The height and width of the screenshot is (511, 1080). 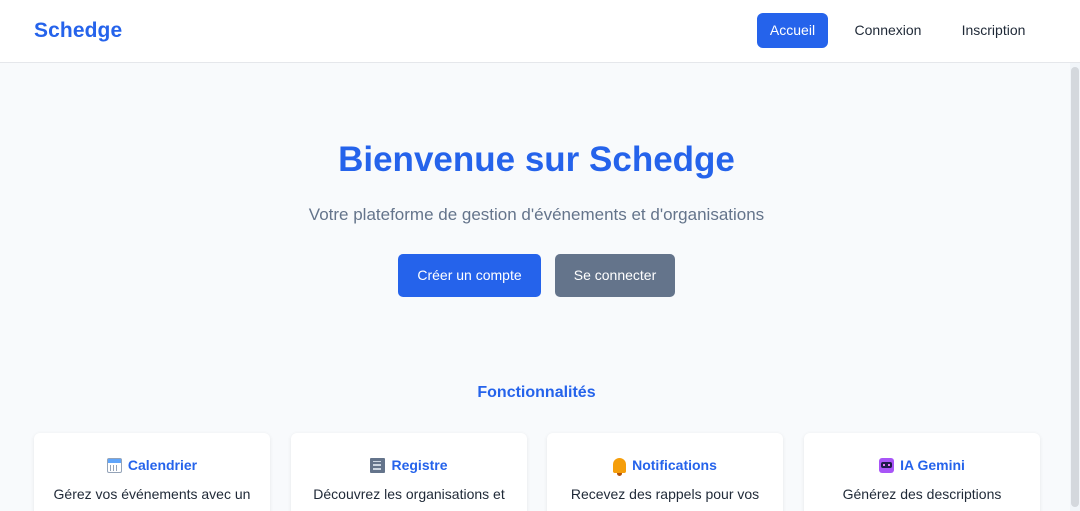 I want to click on features-title: Fonctionnalités, so click(x=536, y=392).